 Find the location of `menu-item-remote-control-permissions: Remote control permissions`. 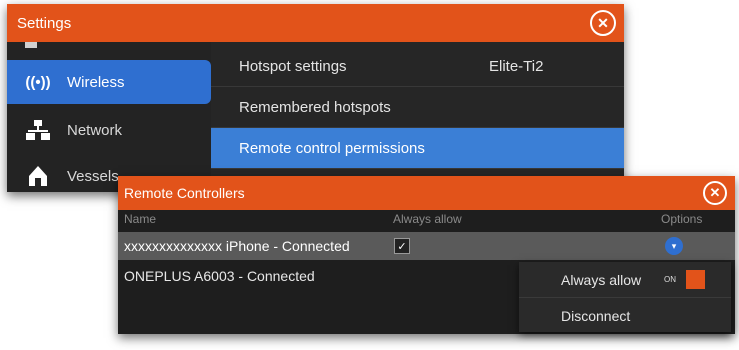

menu-item-remote-control-permissions: Remote control permissions is located at coordinates (417, 148).